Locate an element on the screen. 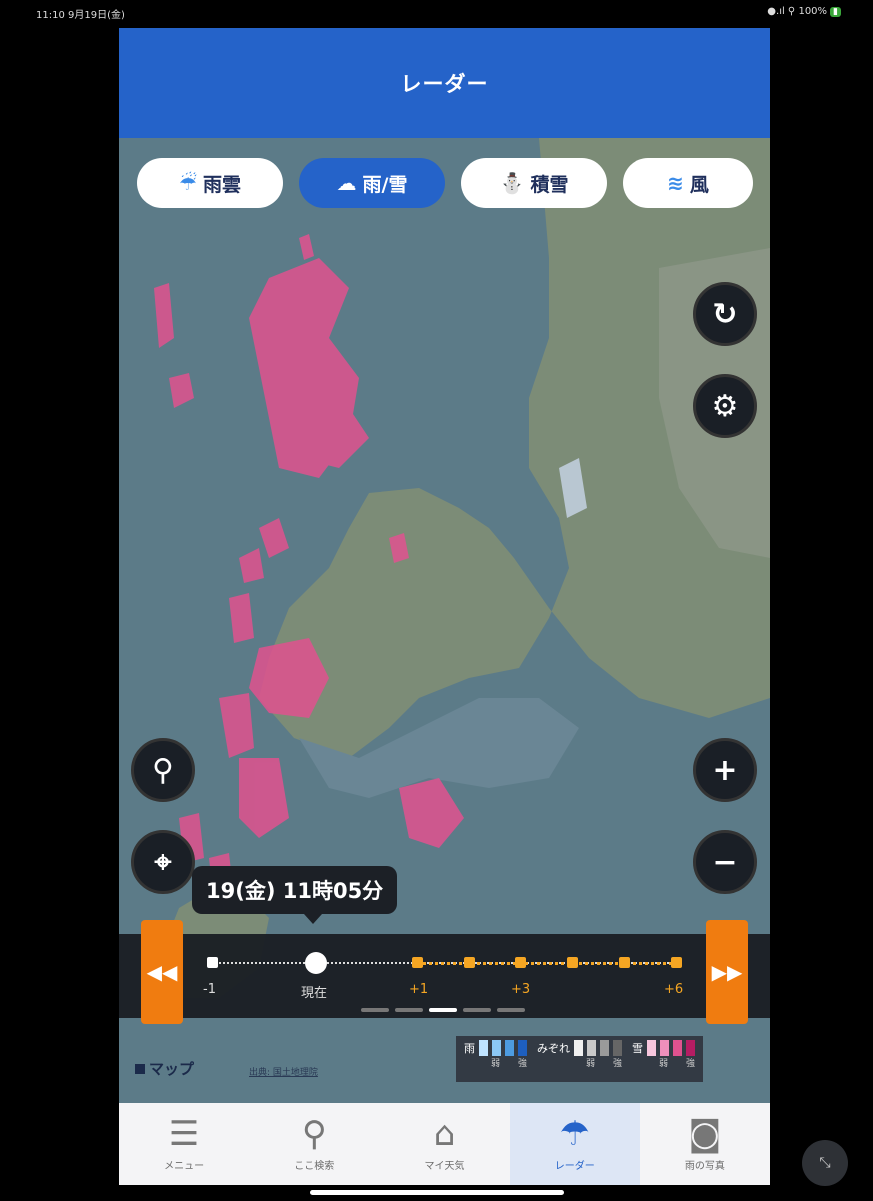 The image size is (873, 1201). tab-menu: ☰ メニュー is located at coordinates (184, 1144).